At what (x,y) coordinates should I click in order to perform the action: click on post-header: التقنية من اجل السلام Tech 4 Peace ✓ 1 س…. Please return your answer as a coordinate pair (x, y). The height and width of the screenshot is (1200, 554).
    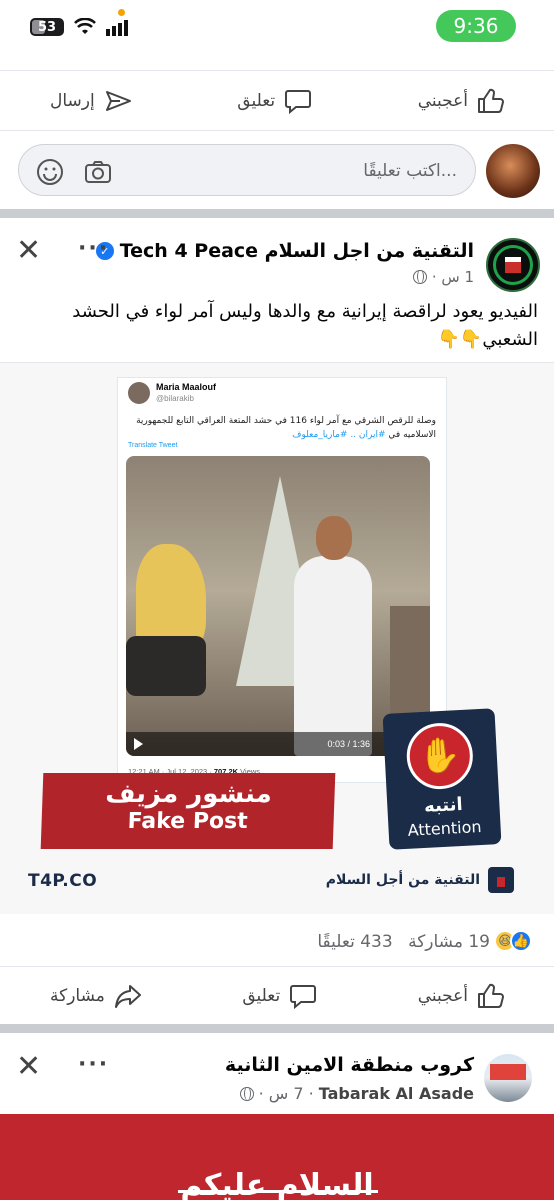
    Looking at the image, I should click on (277, 258).